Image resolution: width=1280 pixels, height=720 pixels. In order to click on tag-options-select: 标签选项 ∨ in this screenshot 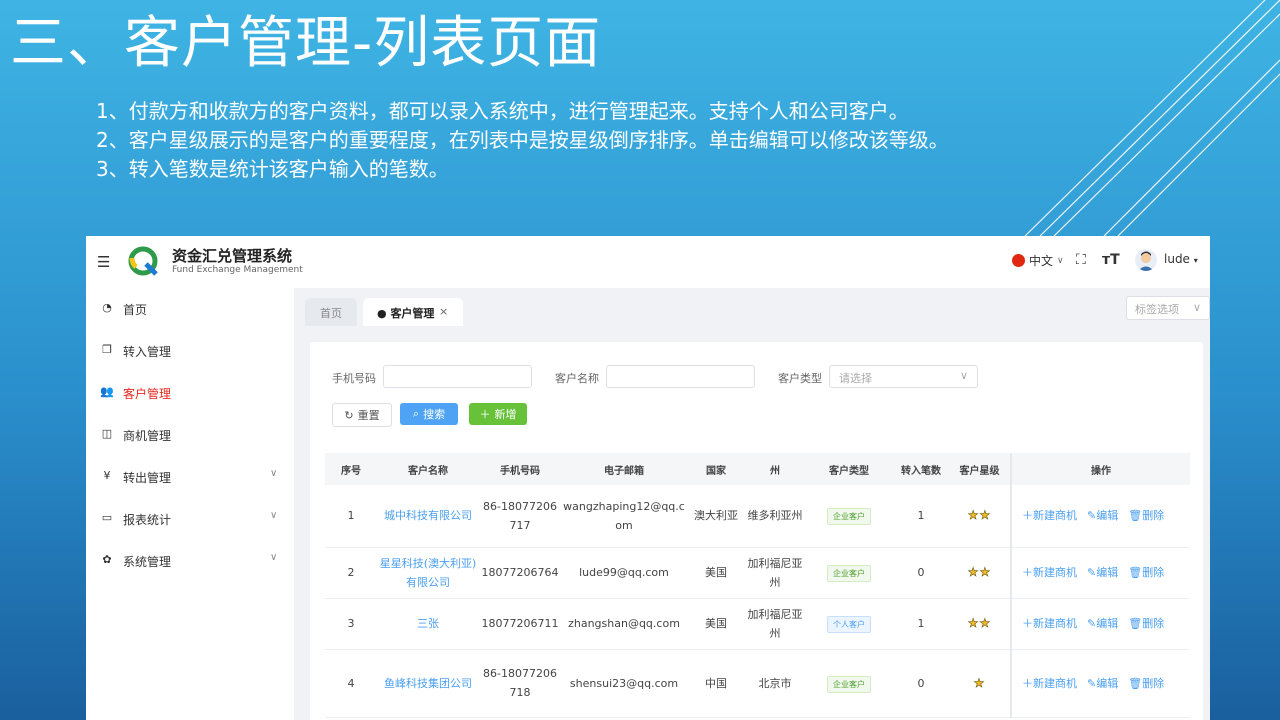, I will do `click(1168, 308)`.